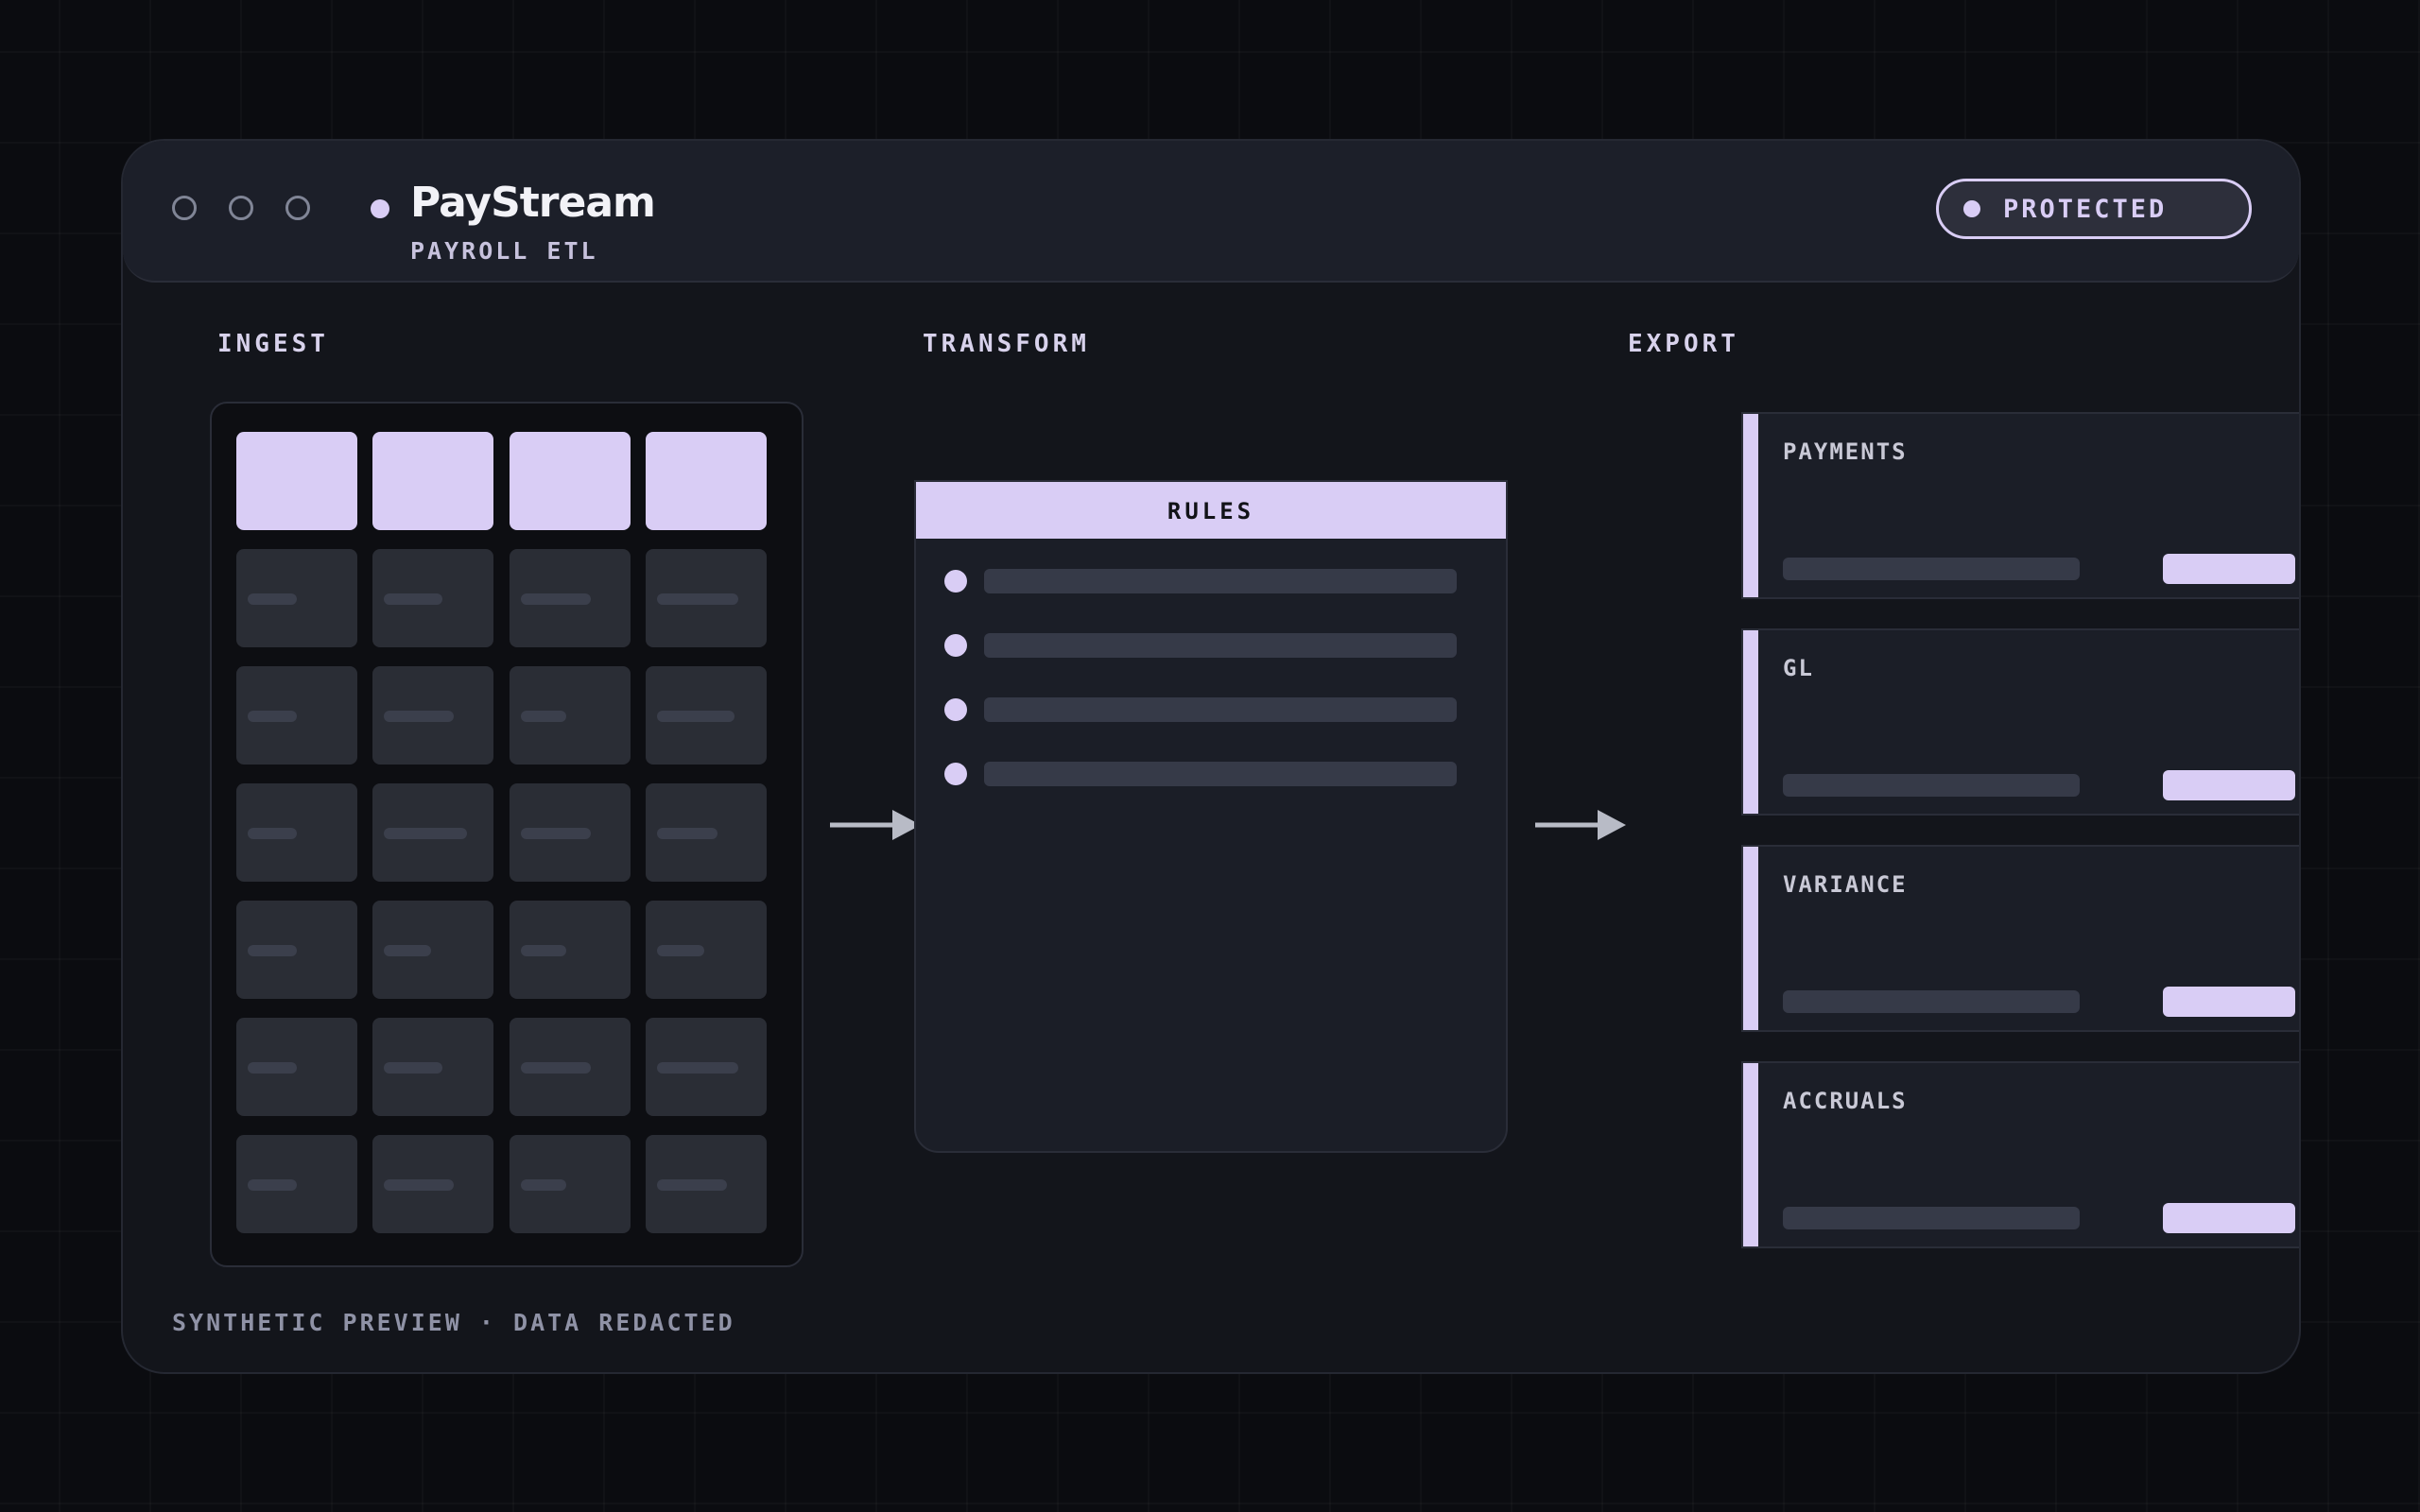 Image resolution: width=2420 pixels, height=1512 pixels. Describe the element at coordinates (507, 834) in the screenshot. I see `ingest-table-panel` at that location.